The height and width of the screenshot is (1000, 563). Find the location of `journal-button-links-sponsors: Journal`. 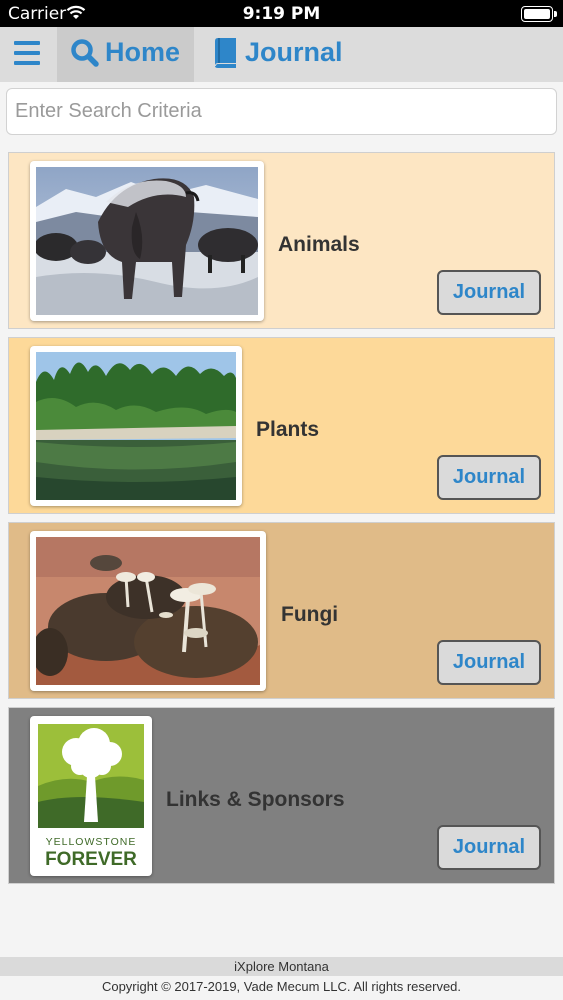

journal-button-links-sponsors: Journal is located at coordinates (489, 847).